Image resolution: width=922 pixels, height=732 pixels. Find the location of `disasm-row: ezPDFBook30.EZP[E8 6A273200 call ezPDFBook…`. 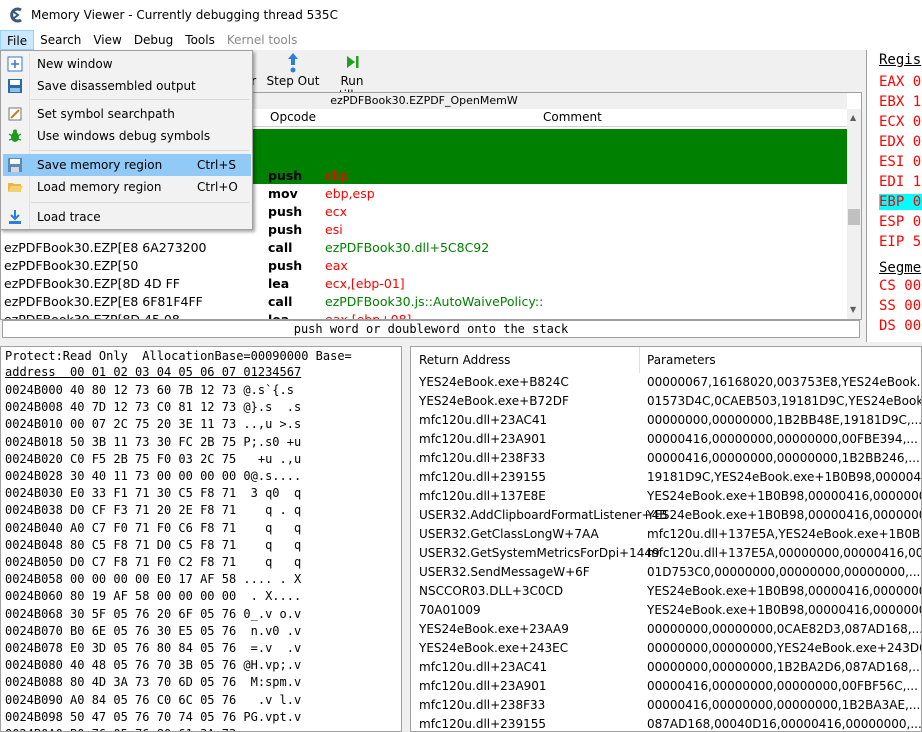

disasm-row: ezPDFBook30.EZP[E8 6A273200 call ezPDFBook… is located at coordinates (424, 249).